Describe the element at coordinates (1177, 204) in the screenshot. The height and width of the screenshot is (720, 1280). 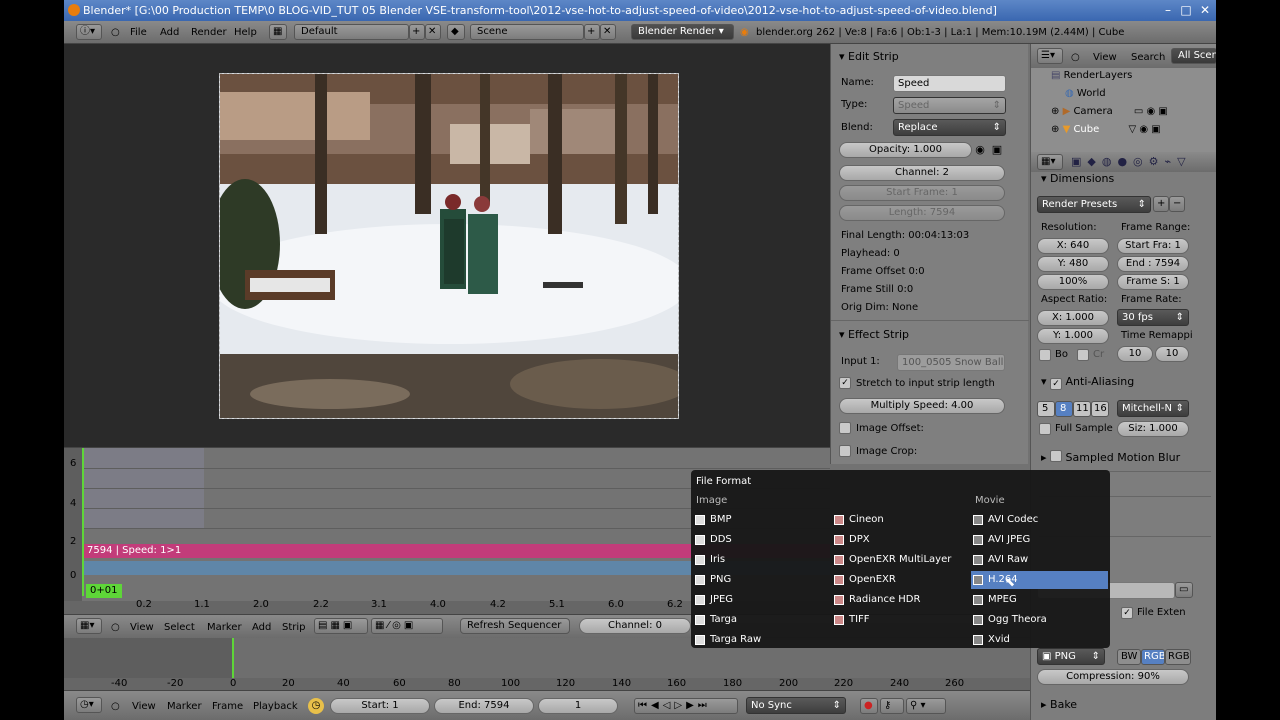
I see `remove-preset-button: −` at that location.